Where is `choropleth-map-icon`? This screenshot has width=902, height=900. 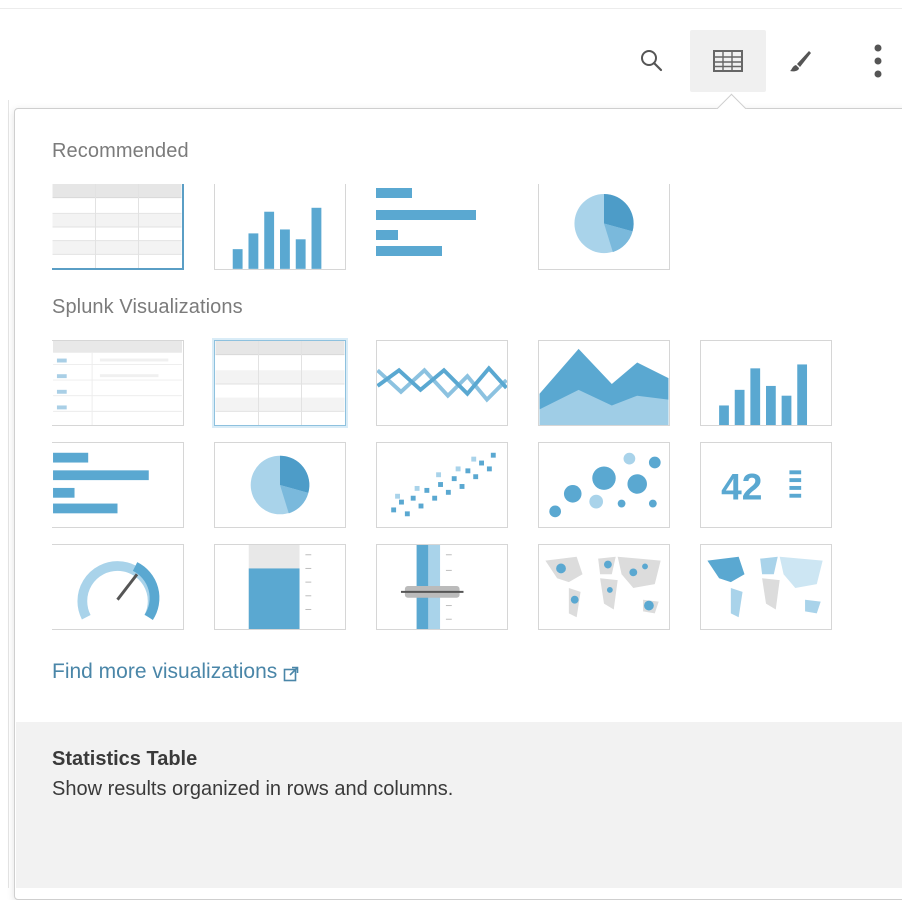
choropleth-map-icon is located at coordinates (765, 587).